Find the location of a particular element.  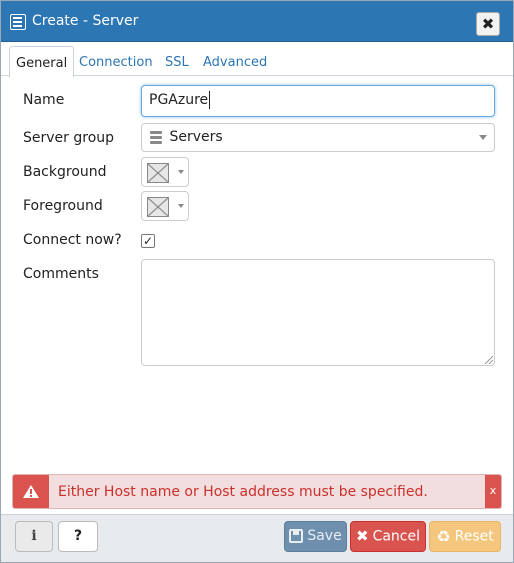

tab-bar: General Connection SSL Advanced is located at coordinates (257, 60).